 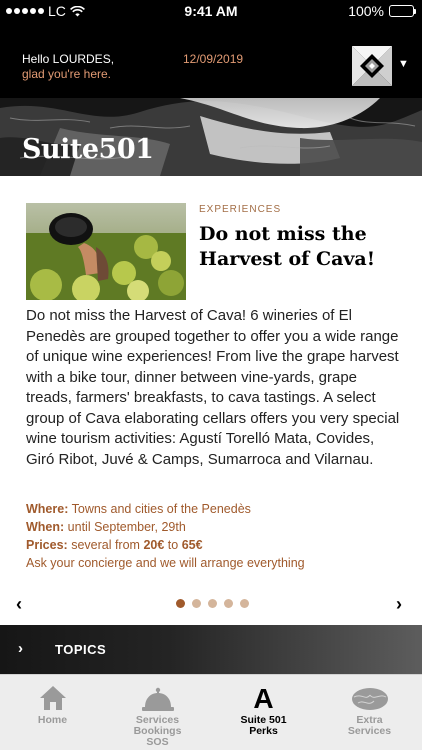 What do you see at coordinates (287, 246) in the screenshot?
I see `article-title: Do not miss the Harvest of Cava!` at bounding box center [287, 246].